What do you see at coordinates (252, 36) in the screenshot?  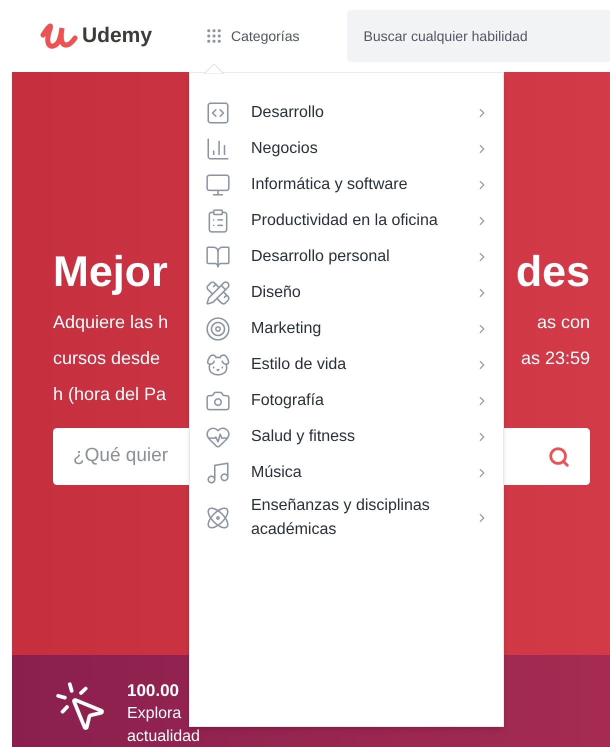 I see `categories-button: Categorías` at bounding box center [252, 36].